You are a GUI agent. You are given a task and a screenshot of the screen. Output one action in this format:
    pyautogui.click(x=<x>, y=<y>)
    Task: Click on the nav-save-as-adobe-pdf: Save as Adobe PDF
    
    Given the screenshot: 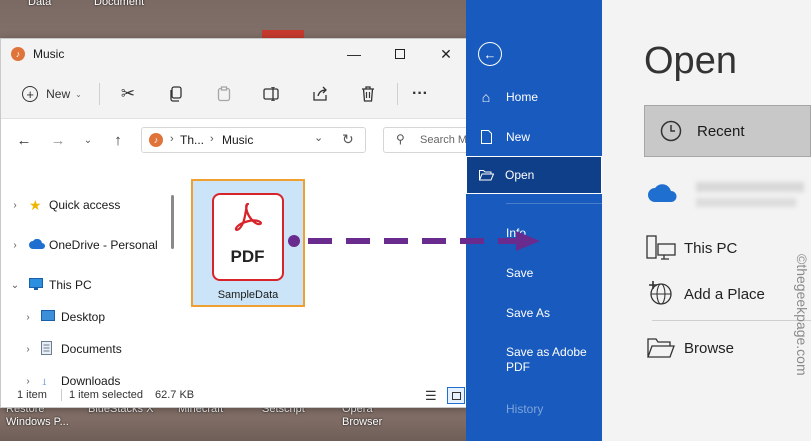 What is the action you would take?
    pyautogui.click(x=531, y=360)
    